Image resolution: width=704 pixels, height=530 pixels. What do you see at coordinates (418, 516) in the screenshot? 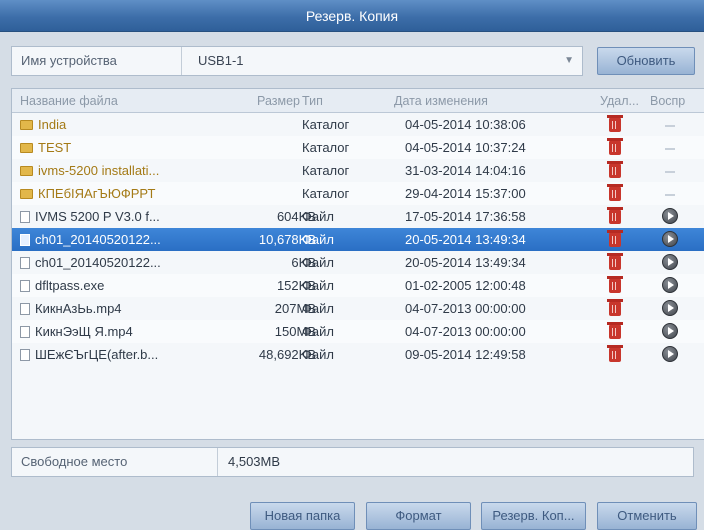
I see `format-button: Формат` at bounding box center [418, 516].